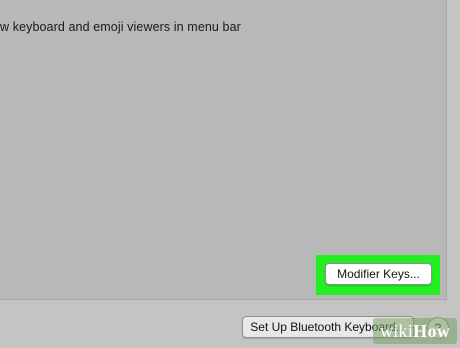 The width and height of the screenshot is (460, 348). Describe the element at coordinates (120, 27) in the screenshot. I see `show-viewers-in-menu-bar-label: w keyboard and emoji viewers in menu bar` at that location.